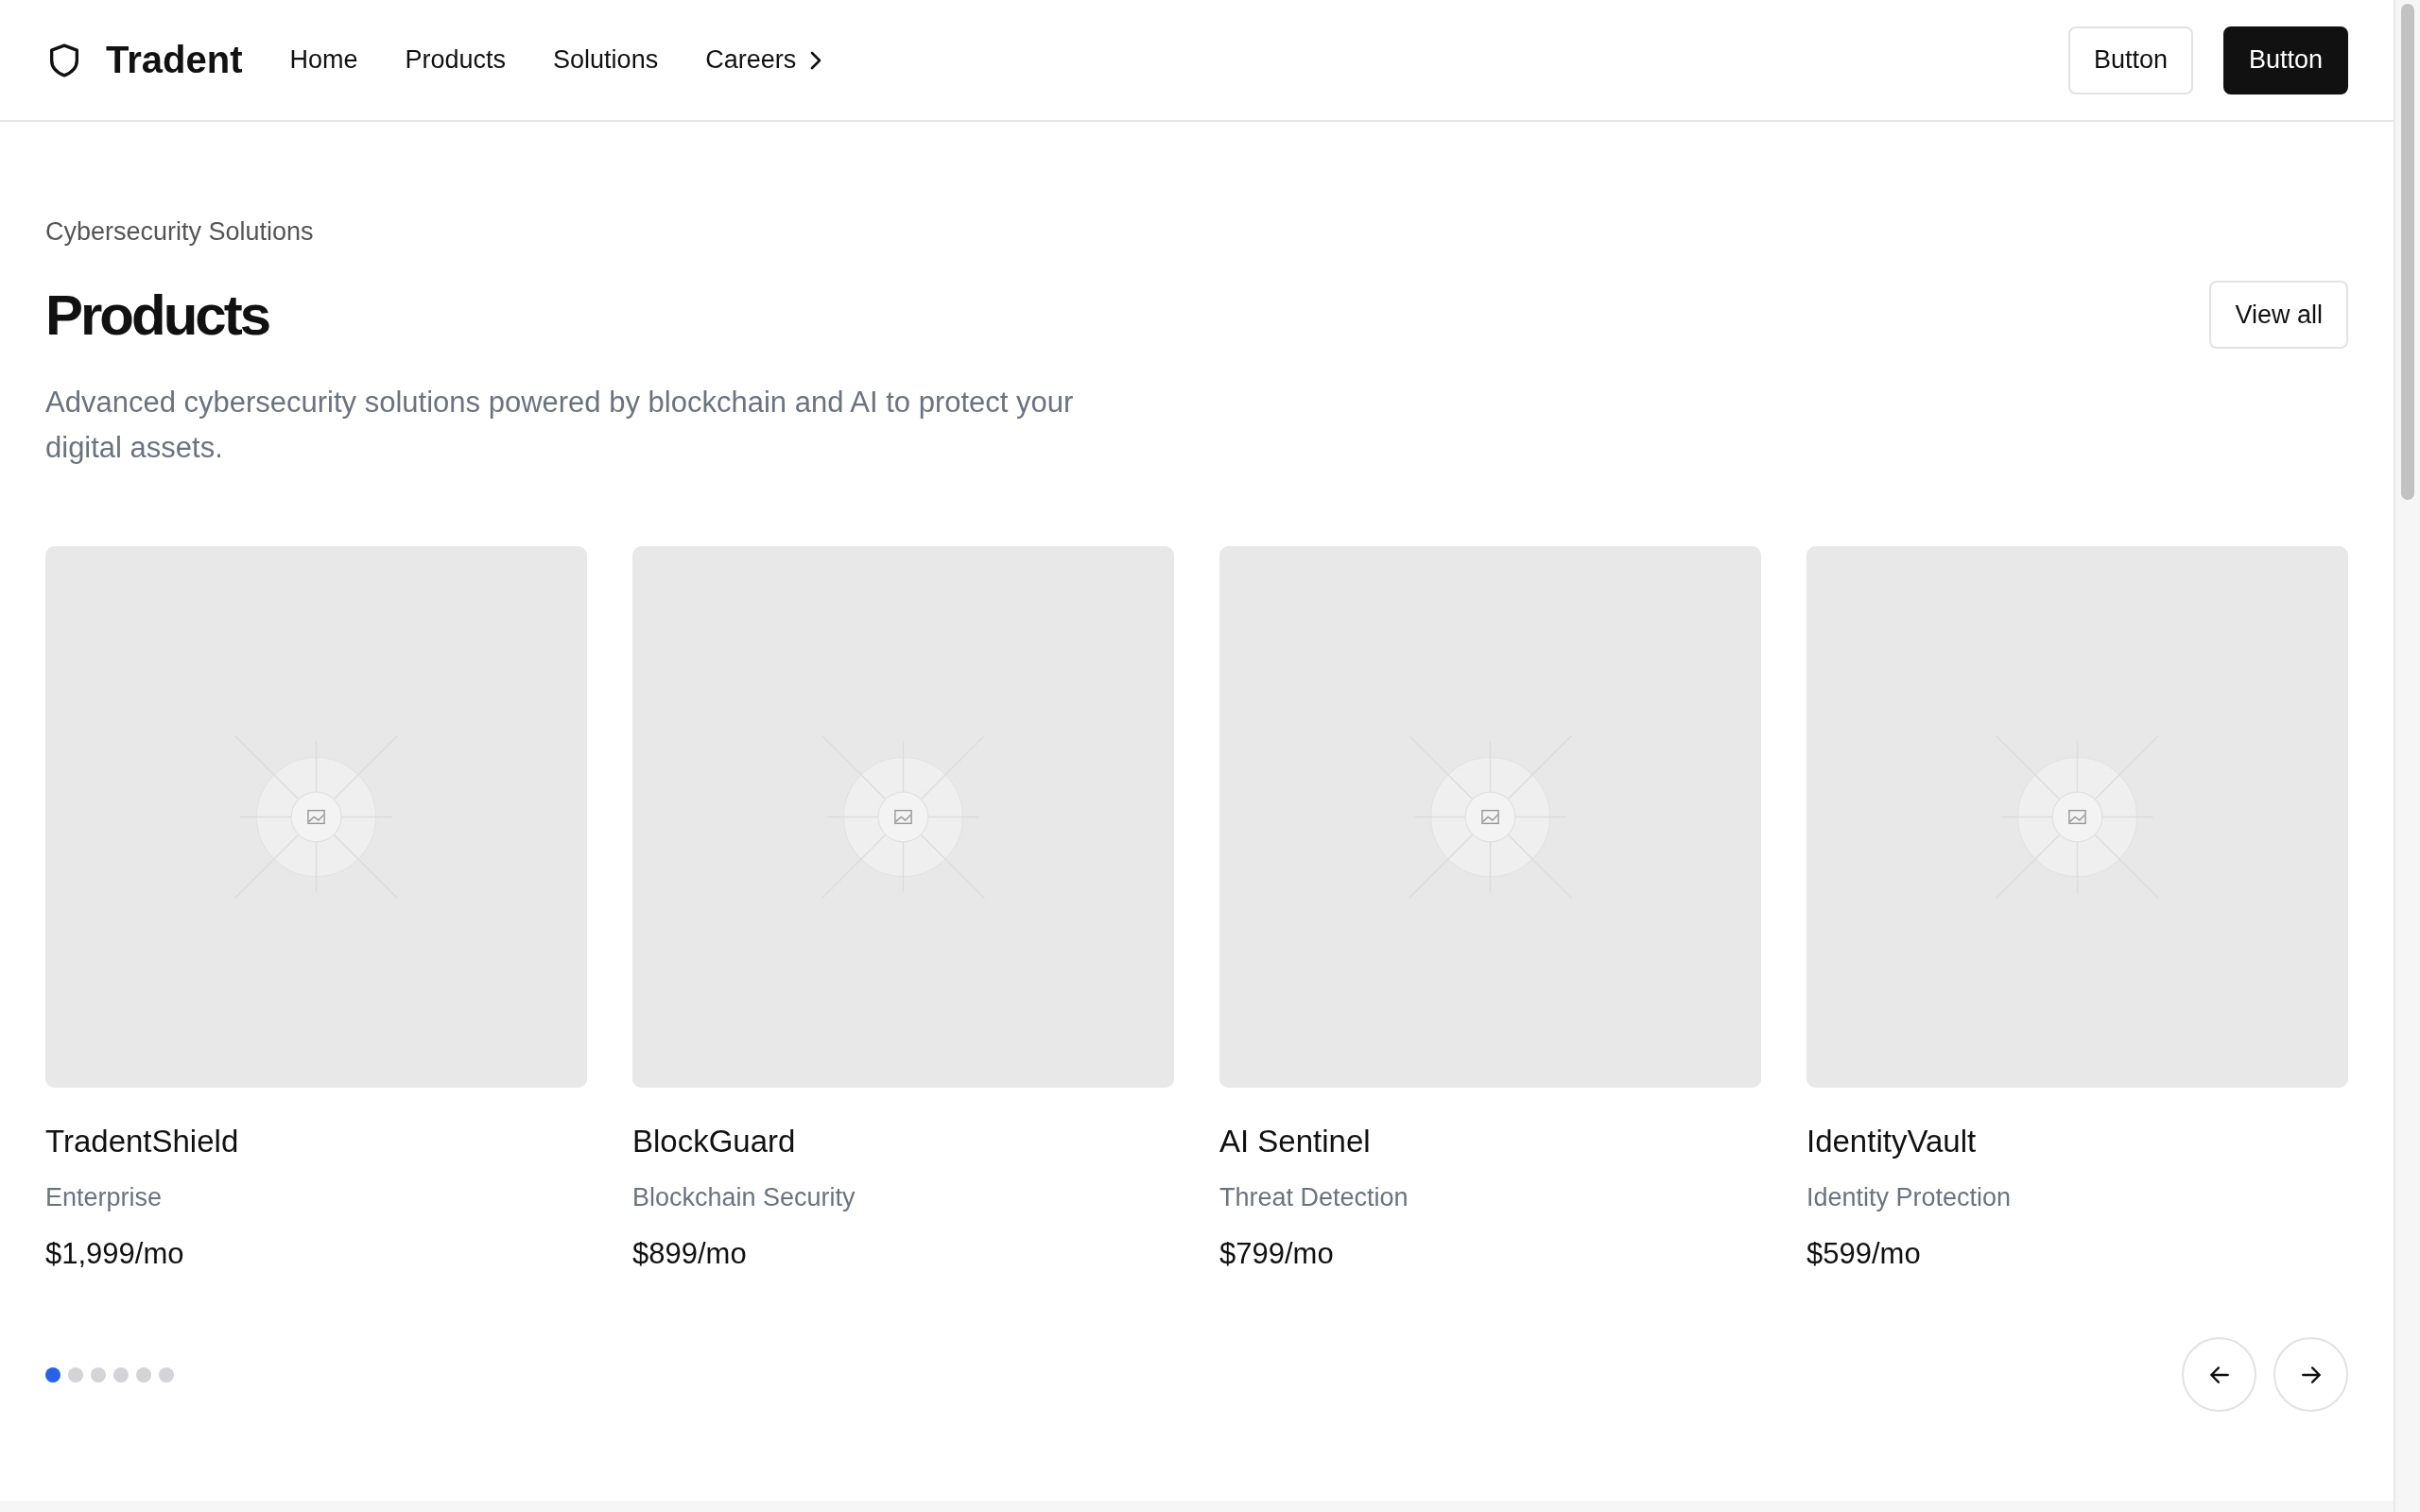  I want to click on section-description: Advanced cybersecurity solutions powered by blockchain and AI to protect your digital assets., so click(560, 425).